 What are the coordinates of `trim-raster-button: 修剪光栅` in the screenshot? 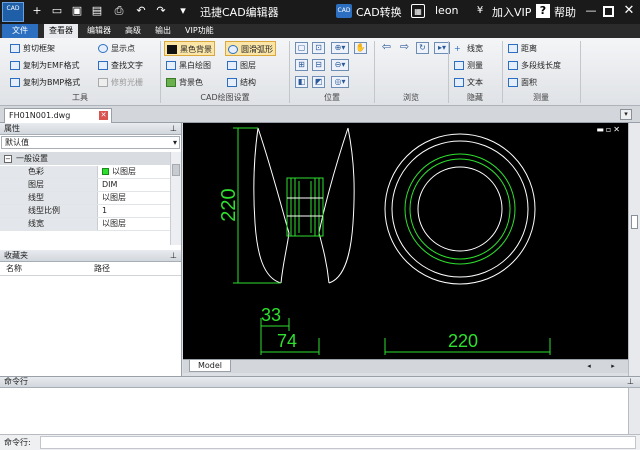 It's located at (120, 82).